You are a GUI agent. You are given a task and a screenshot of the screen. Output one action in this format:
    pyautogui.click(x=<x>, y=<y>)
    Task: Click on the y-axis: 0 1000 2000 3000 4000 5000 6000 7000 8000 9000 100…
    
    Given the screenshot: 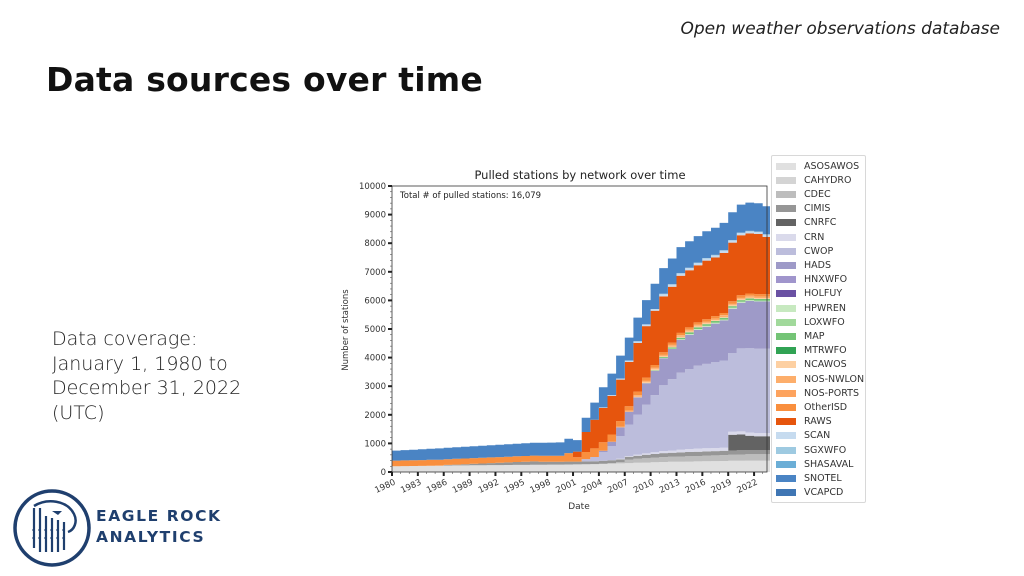 What is the action you would take?
    pyautogui.click(x=375, y=330)
    